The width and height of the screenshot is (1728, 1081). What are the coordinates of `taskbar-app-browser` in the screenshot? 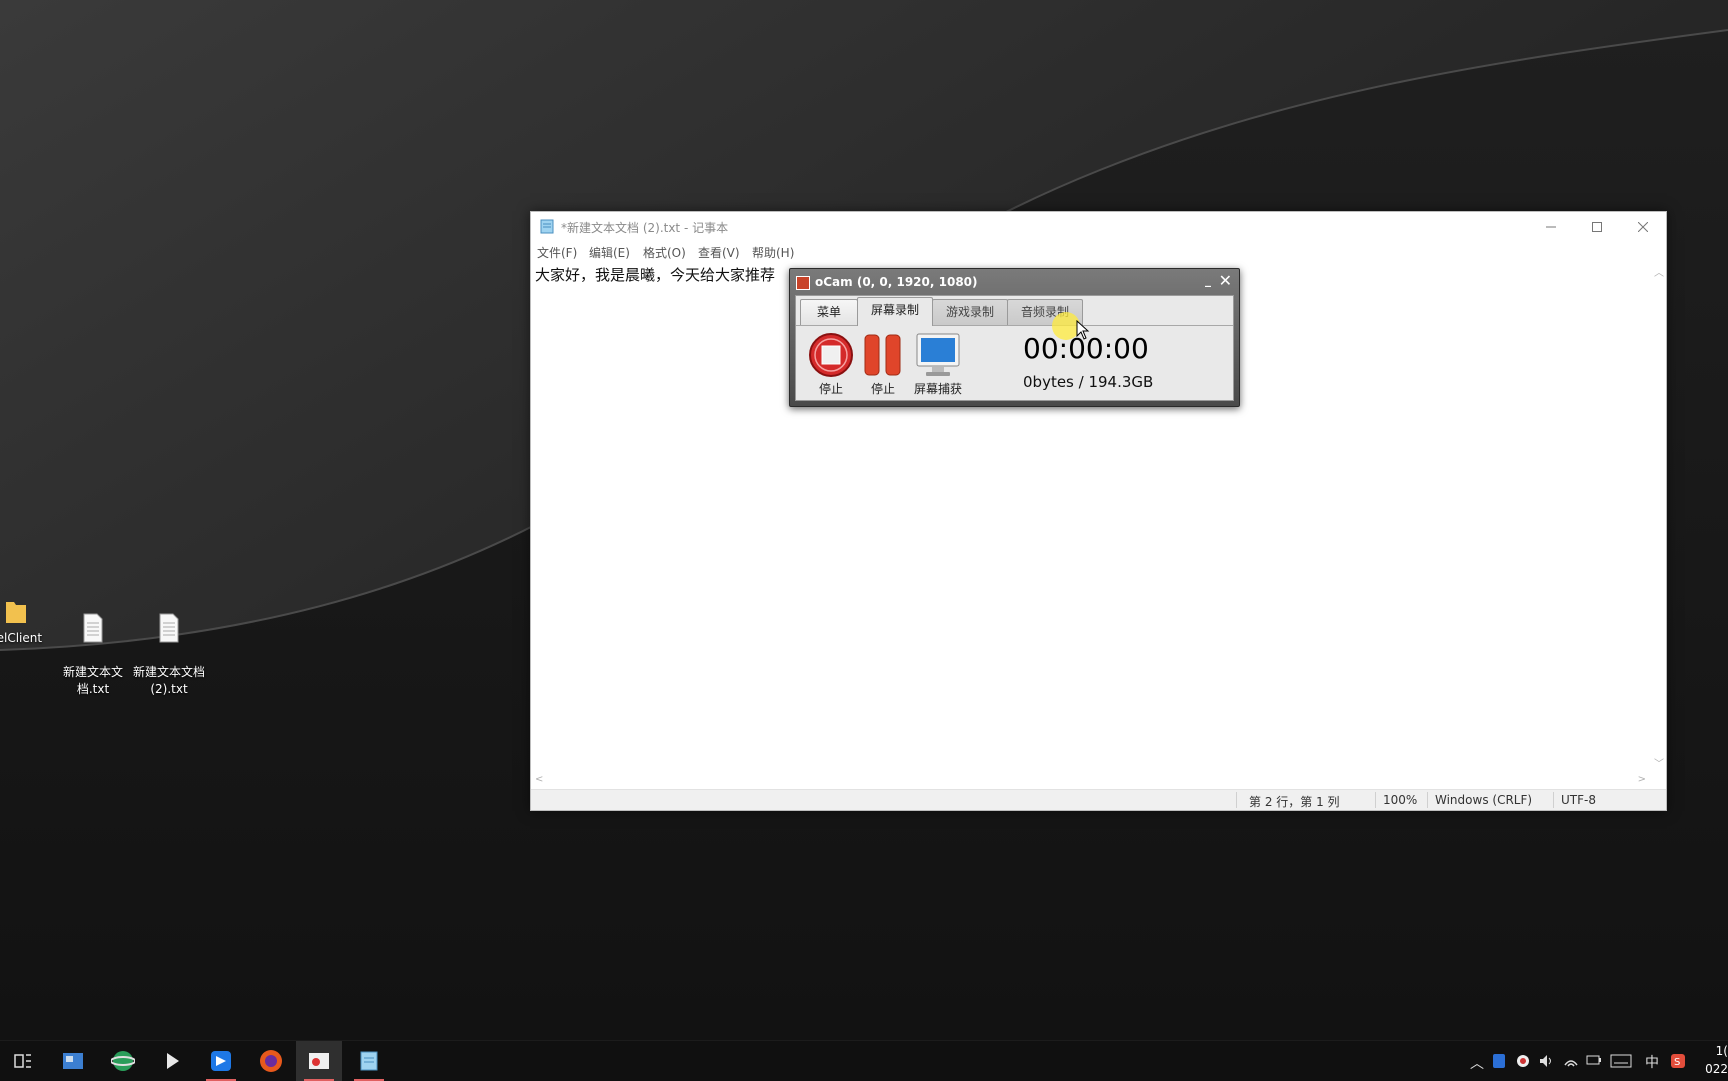 It's located at (123, 1061).